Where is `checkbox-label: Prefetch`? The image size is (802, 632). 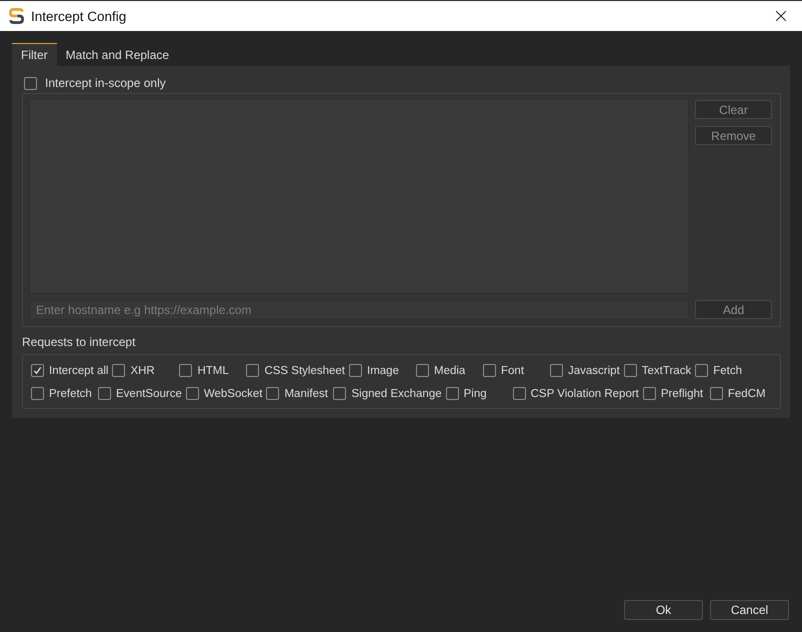 checkbox-label: Prefetch is located at coordinates (70, 394).